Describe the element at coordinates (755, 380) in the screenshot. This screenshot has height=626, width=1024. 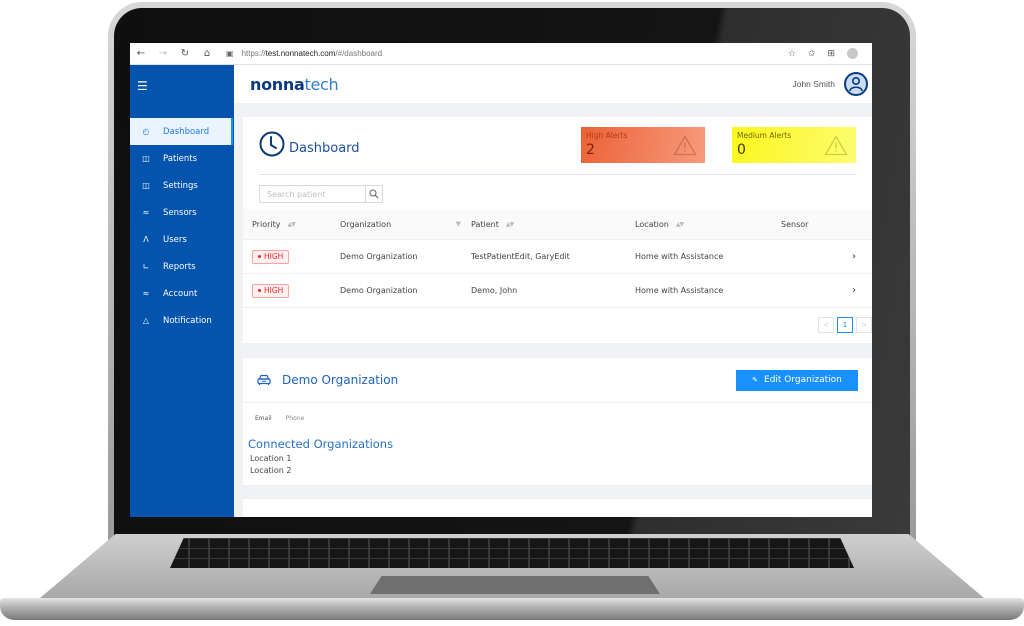
I see `edit-icon: ✎` at that location.